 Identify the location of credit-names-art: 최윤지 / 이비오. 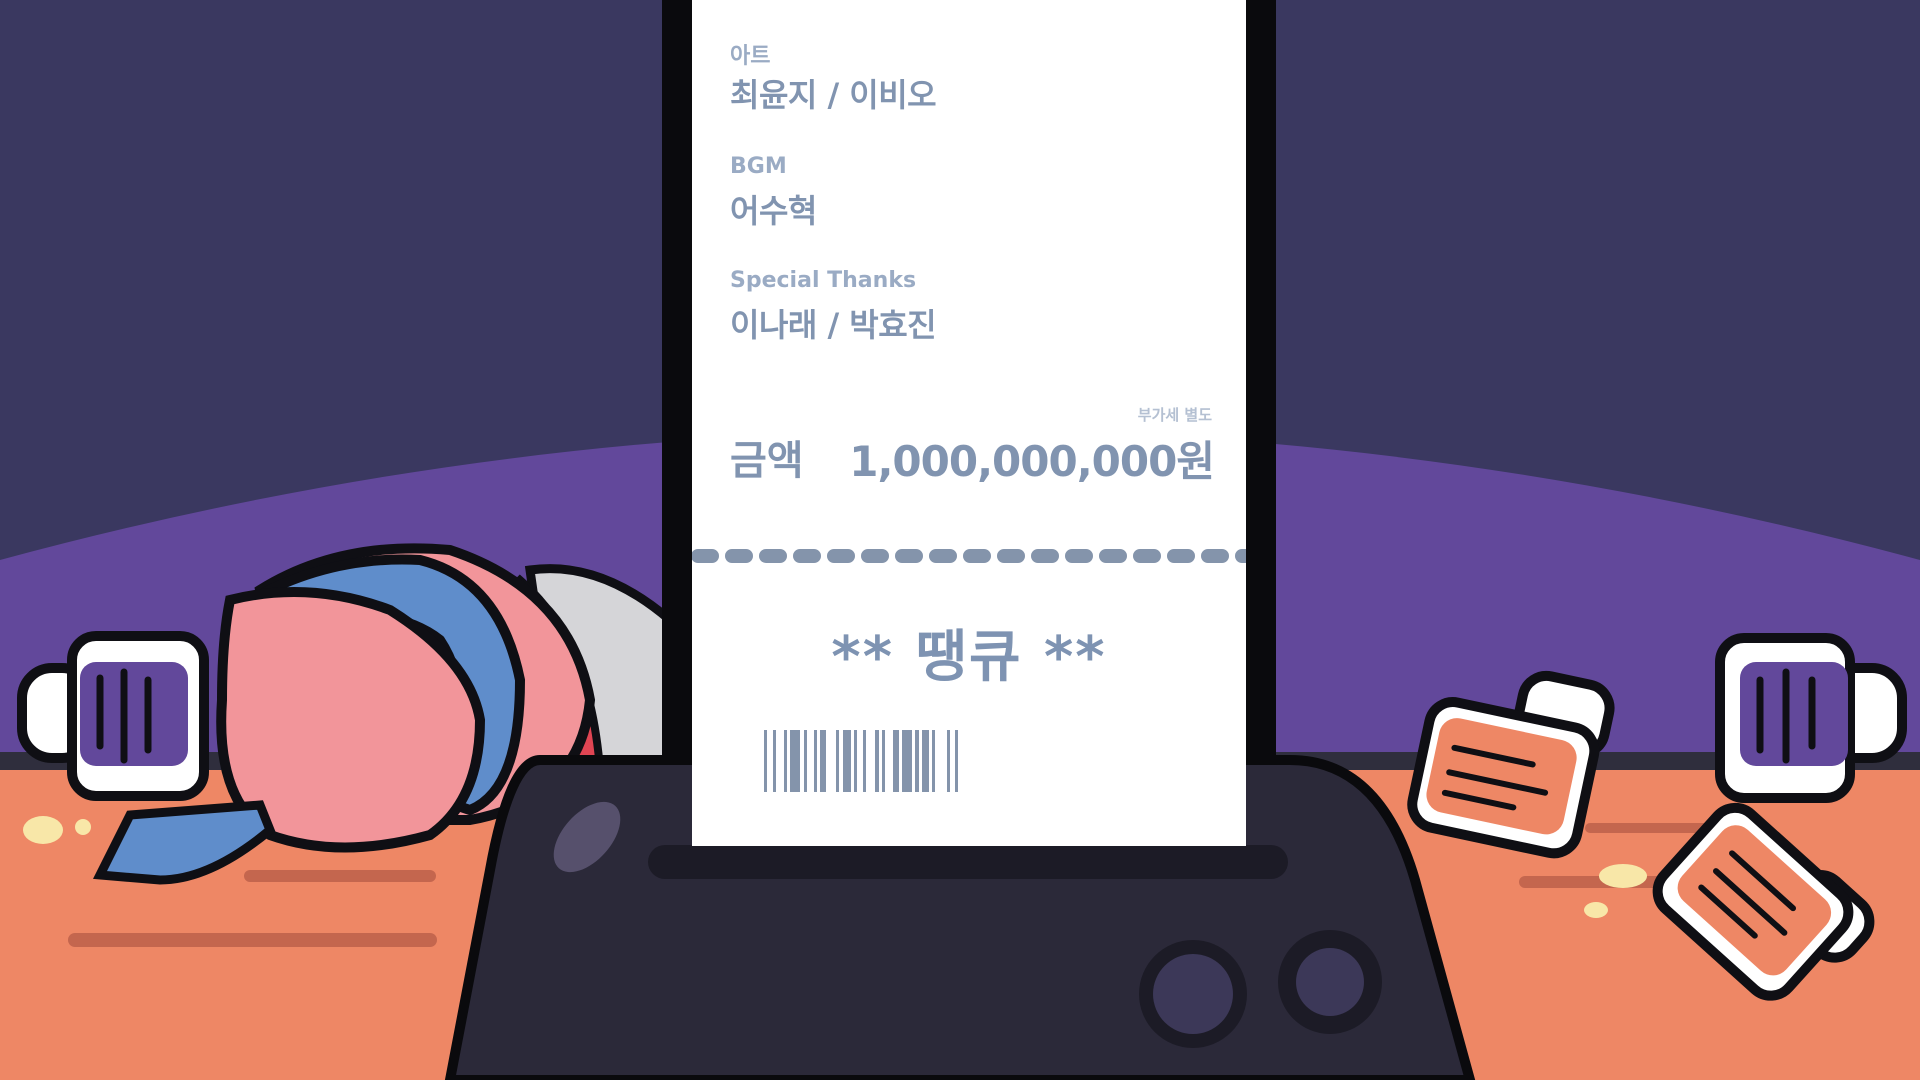
(833, 95).